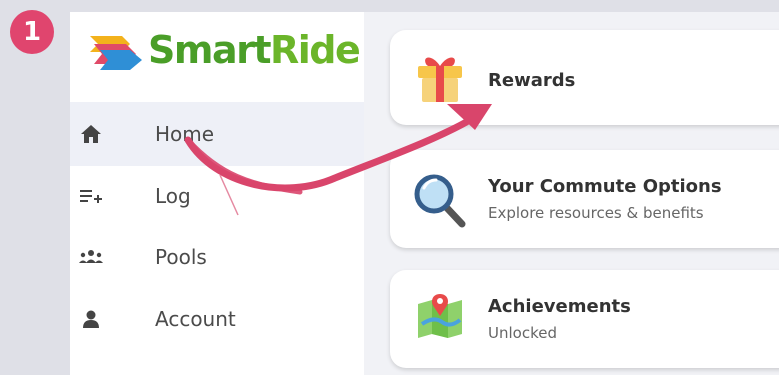 This screenshot has width=779, height=375. Describe the element at coordinates (605, 186) in the screenshot. I see `card-title: Your Commute Options` at that location.